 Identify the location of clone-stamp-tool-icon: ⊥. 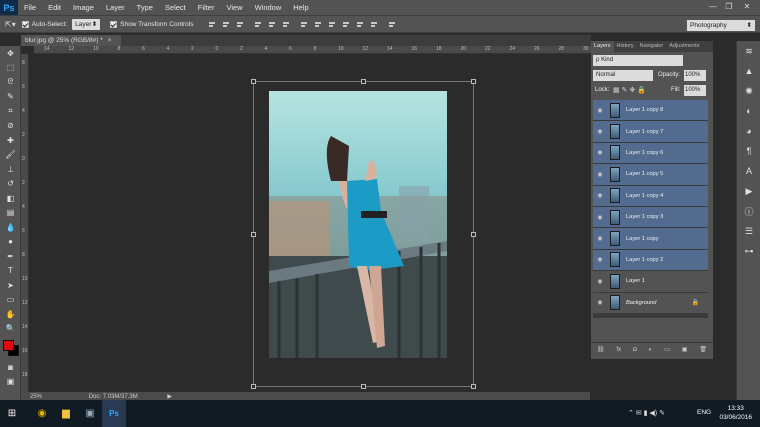
(10, 169).